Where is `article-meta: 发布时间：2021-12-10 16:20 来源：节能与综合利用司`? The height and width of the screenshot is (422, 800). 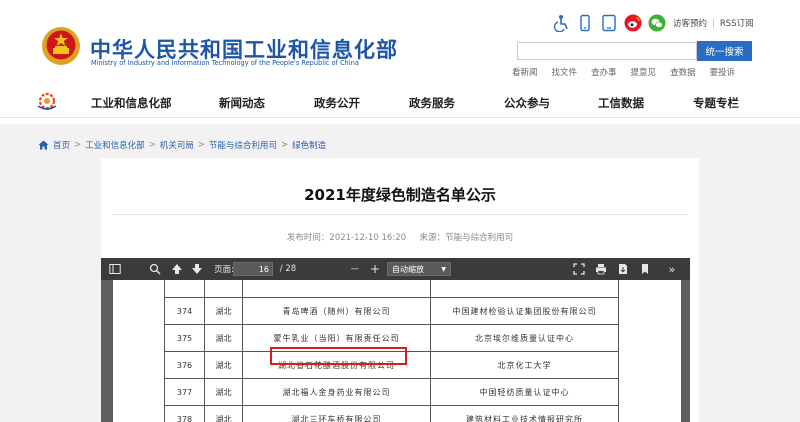 article-meta: 发布时间：2021-12-10 16:20 来源：节能与综合利用司 is located at coordinates (400, 237).